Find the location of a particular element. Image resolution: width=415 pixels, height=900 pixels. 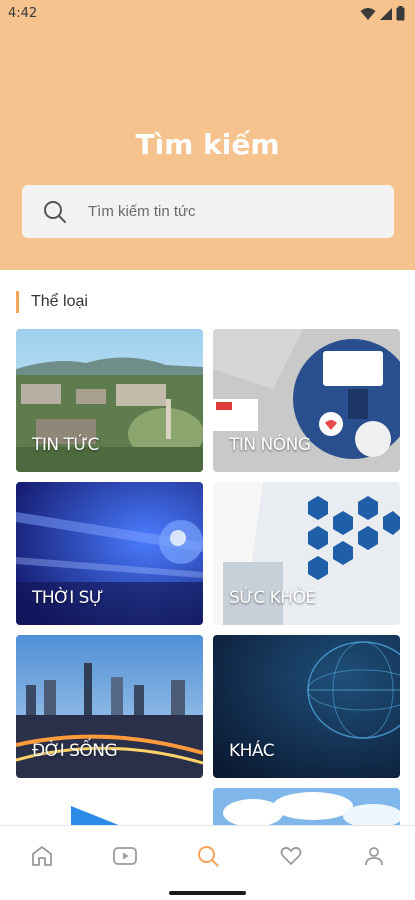

category-card-tin-tuc: TIN TỨC is located at coordinates (109, 400).